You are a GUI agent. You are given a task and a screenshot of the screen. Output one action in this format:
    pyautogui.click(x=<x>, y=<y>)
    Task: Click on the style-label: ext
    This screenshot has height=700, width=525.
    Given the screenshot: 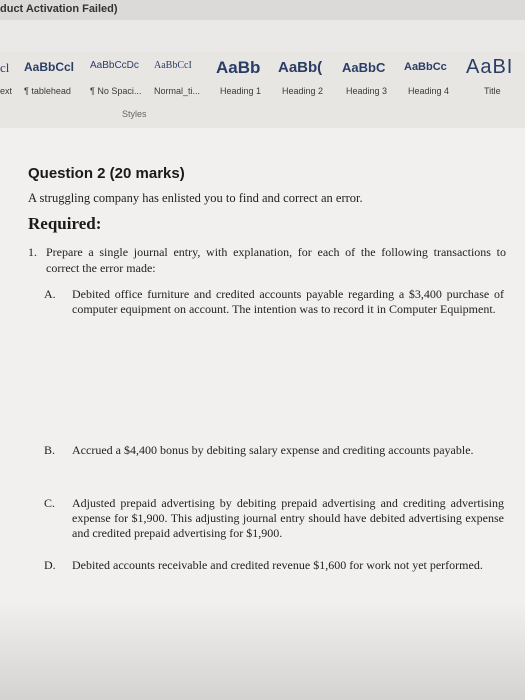 What is the action you would take?
    pyautogui.click(x=6, y=91)
    